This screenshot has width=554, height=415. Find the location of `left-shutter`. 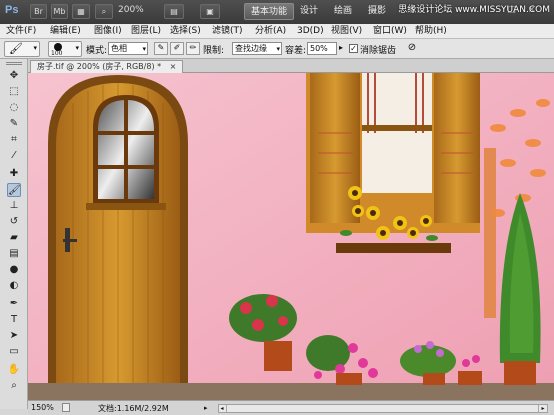

left-shutter is located at coordinates (335, 148).